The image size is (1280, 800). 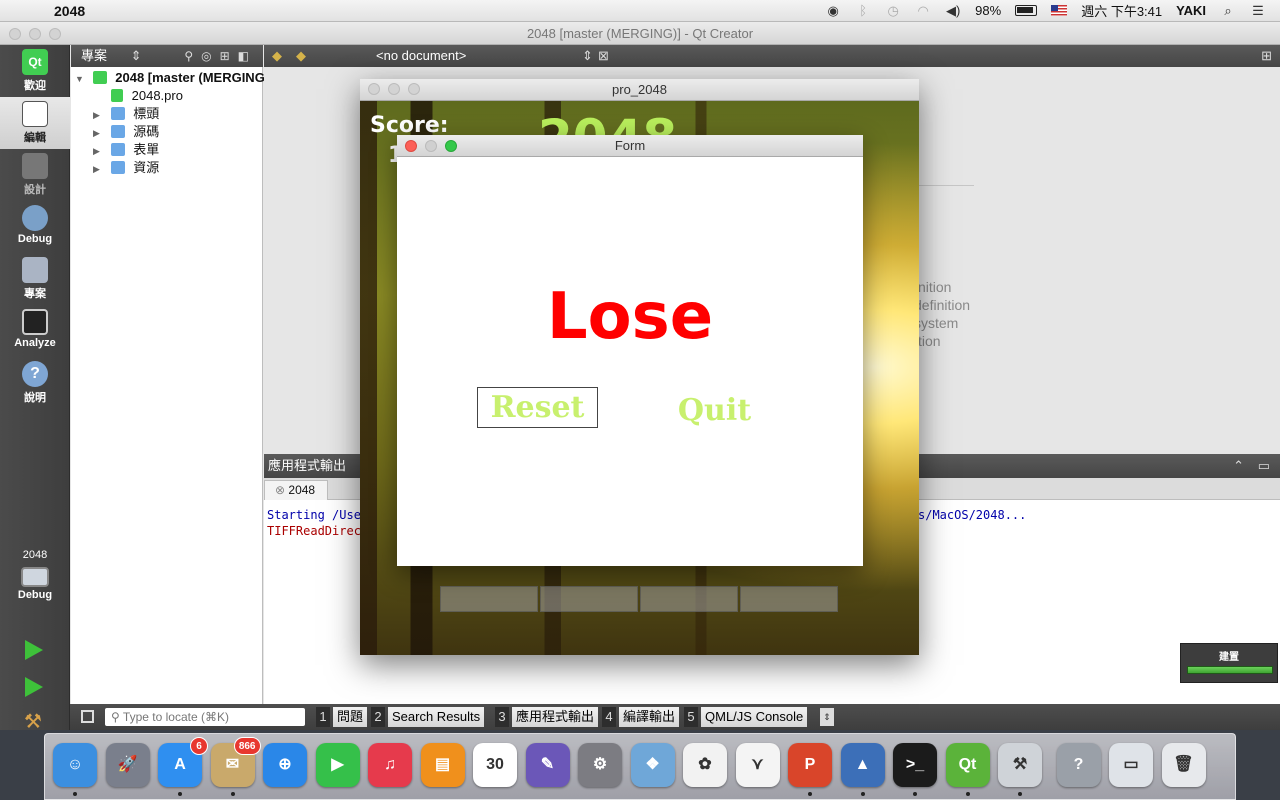 What do you see at coordinates (587, 56) in the screenshot?
I see `document-chevron-icon: ⇕` at bounding box center [587, 56].